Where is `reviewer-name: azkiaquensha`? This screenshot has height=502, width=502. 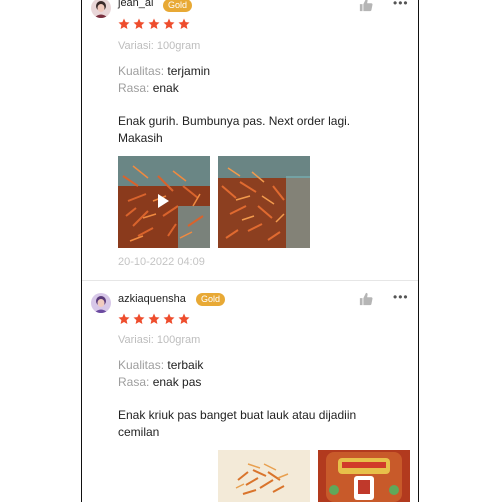
reviewer-name: azkiaquensha is located at coordinates (152, 299).